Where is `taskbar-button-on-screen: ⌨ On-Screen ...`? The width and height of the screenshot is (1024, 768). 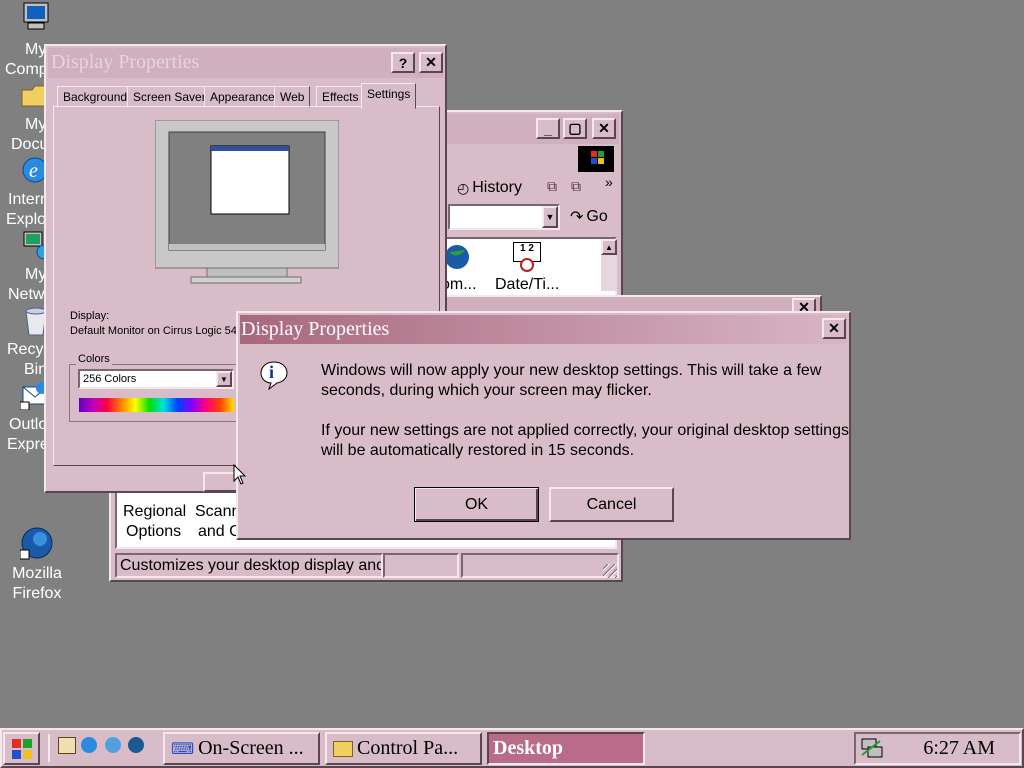
taskbar-button-on-screen: ⌨ On-Screen ... is located at coordinates (241, 748).